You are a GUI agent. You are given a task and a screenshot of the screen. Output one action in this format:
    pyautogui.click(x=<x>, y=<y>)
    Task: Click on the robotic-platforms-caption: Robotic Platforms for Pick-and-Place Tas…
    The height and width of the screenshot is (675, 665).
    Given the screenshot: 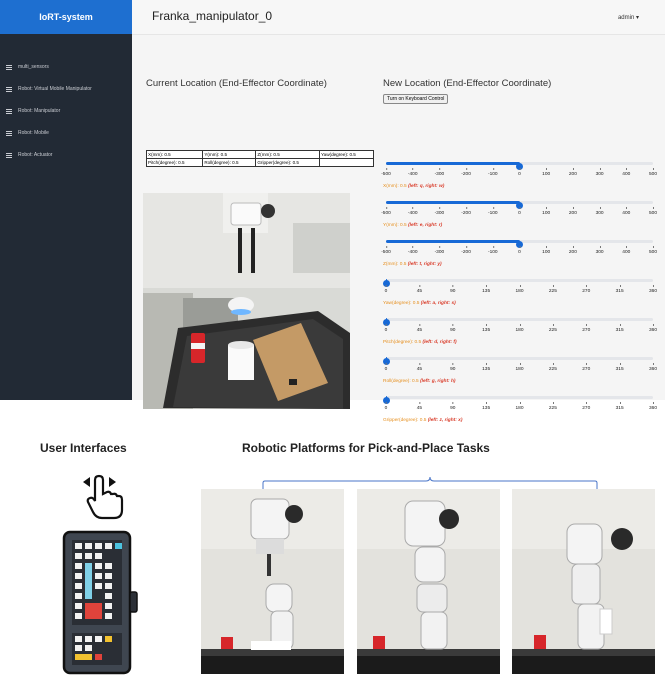 What is the action you would take?
    pyautogui.click(x=366, y=448)
    